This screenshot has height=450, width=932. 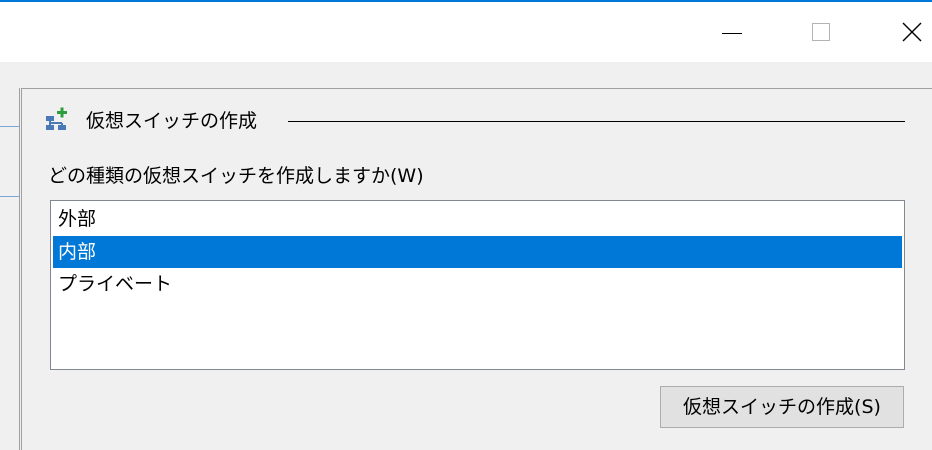 I want to click on close-icon, so click(x=912, y=32).